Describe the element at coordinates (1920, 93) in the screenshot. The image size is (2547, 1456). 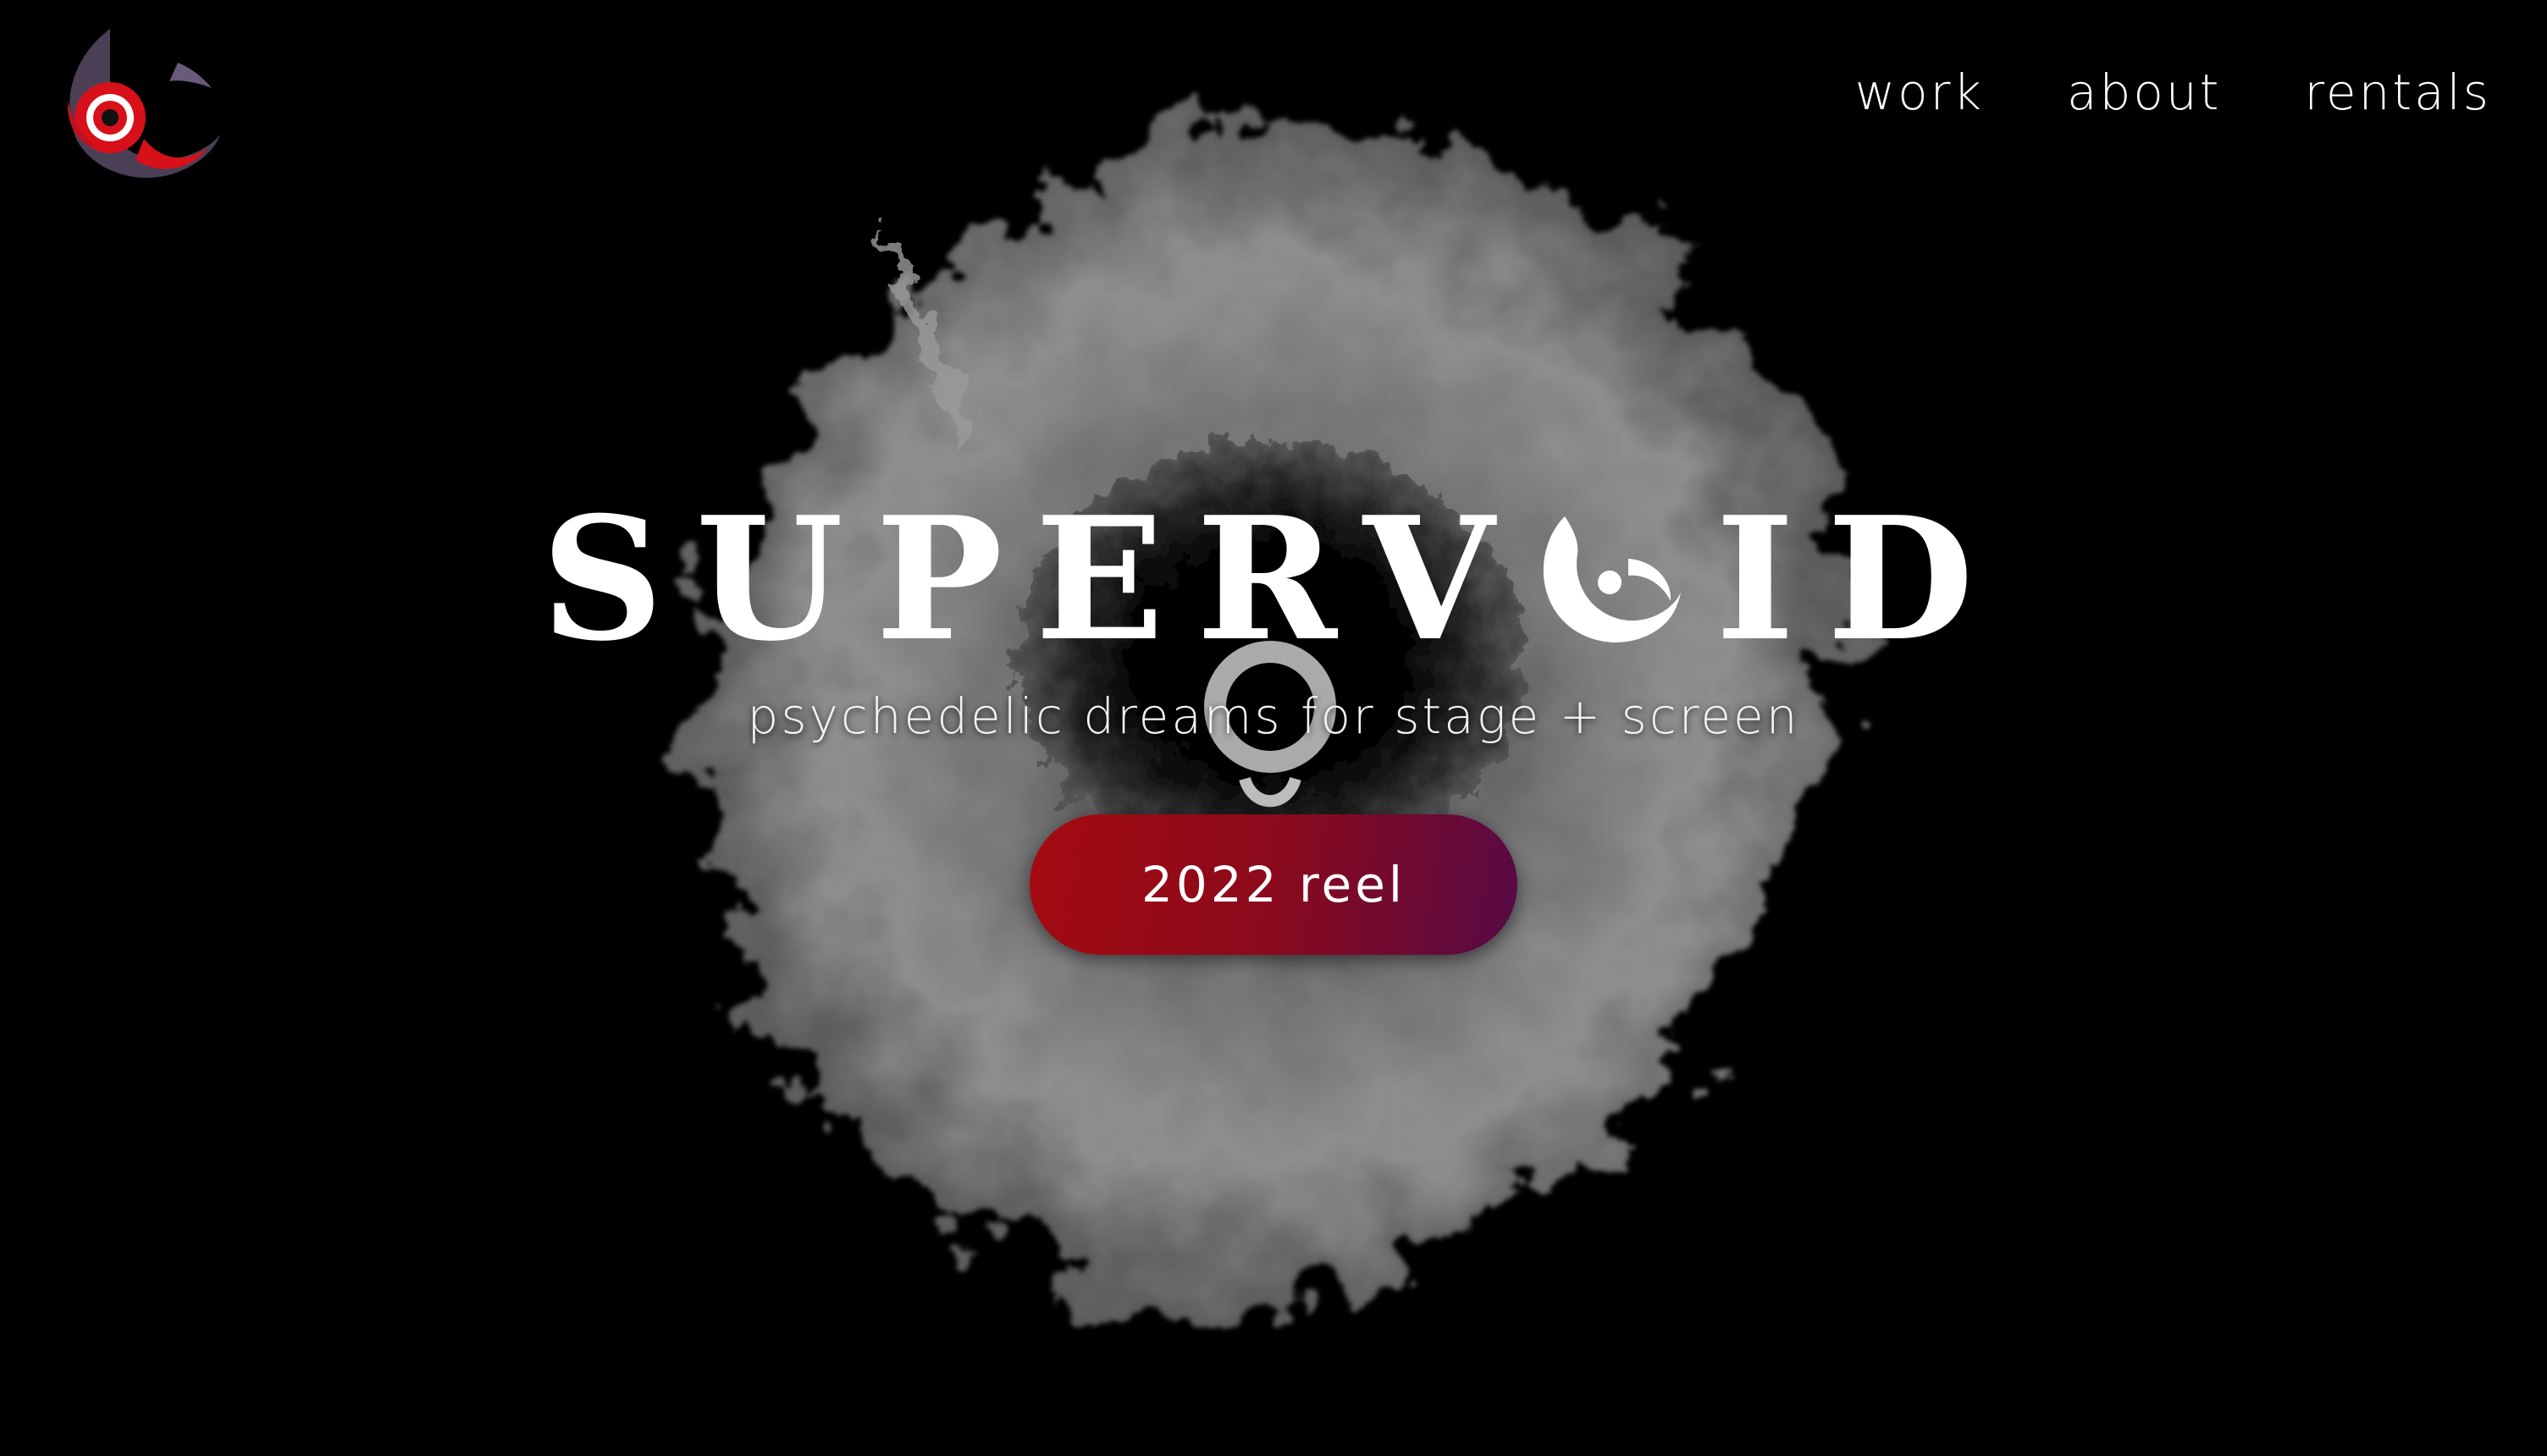
I see `nav-item-work: work` at that location.